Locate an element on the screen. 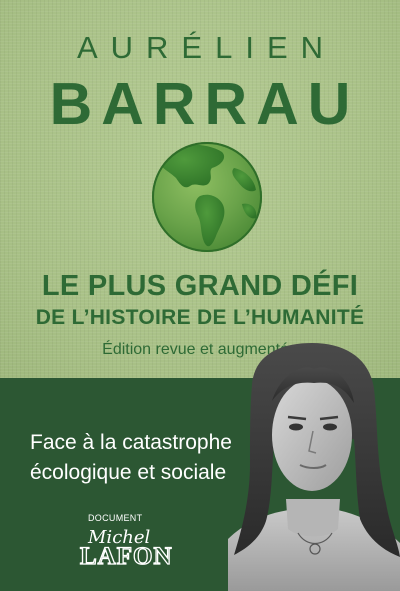 The height and width of the screenshot is (591, 400). publisher-logo-lafon: LAFON is located at coordinates (126, 556).